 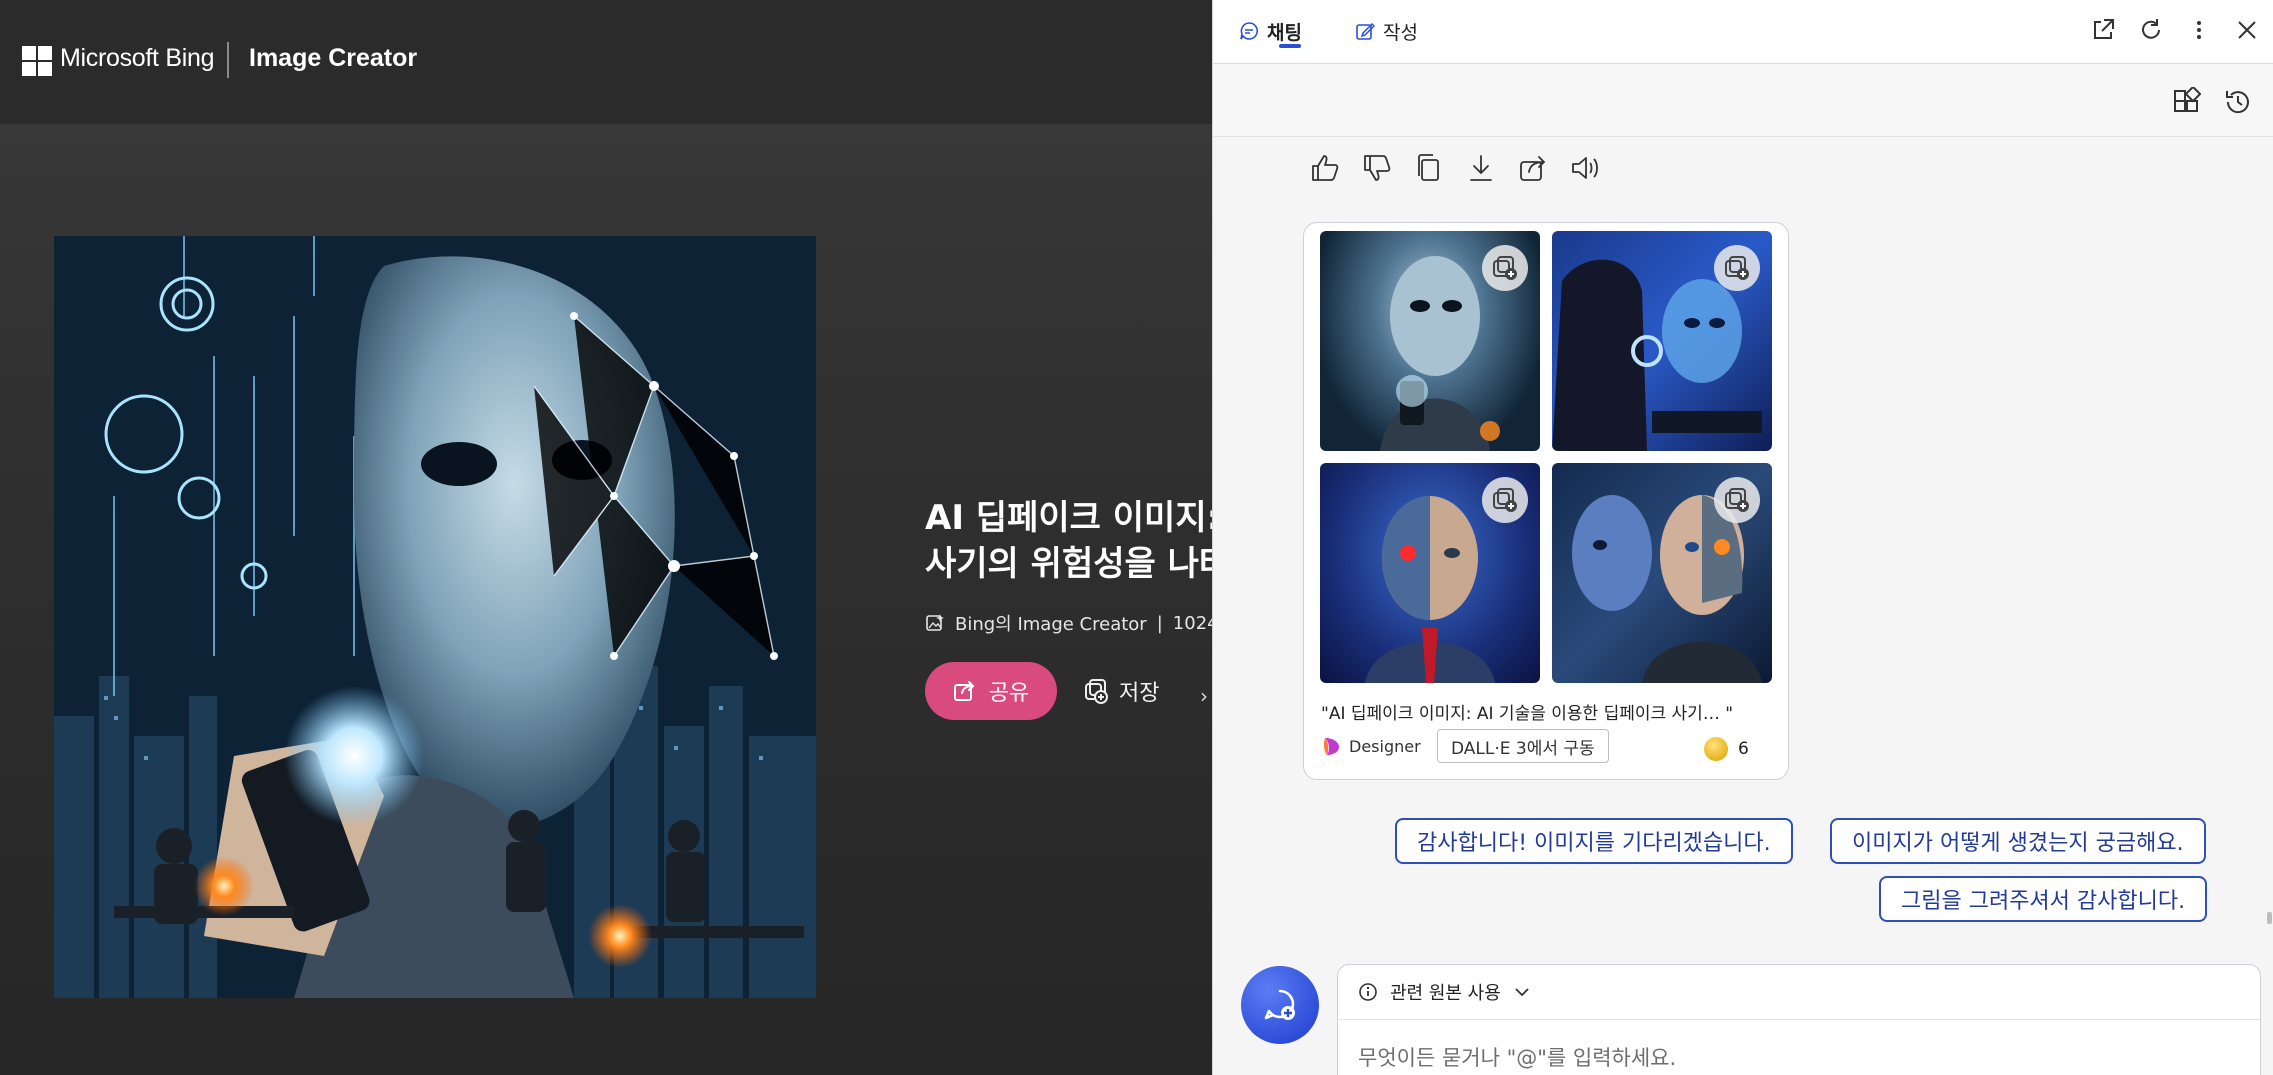 I want to click on top-bar: Microsoft Bing Image Creator, so click(x=606, y=62).